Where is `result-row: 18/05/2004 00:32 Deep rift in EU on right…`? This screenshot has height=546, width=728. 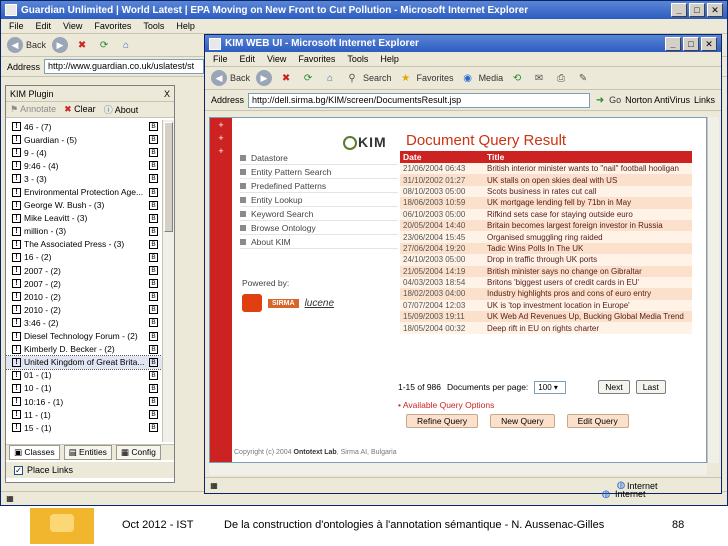 result-row: 18/05/2004 00:32 Deep rift in EU on right… is located at coordinates (546, 328).